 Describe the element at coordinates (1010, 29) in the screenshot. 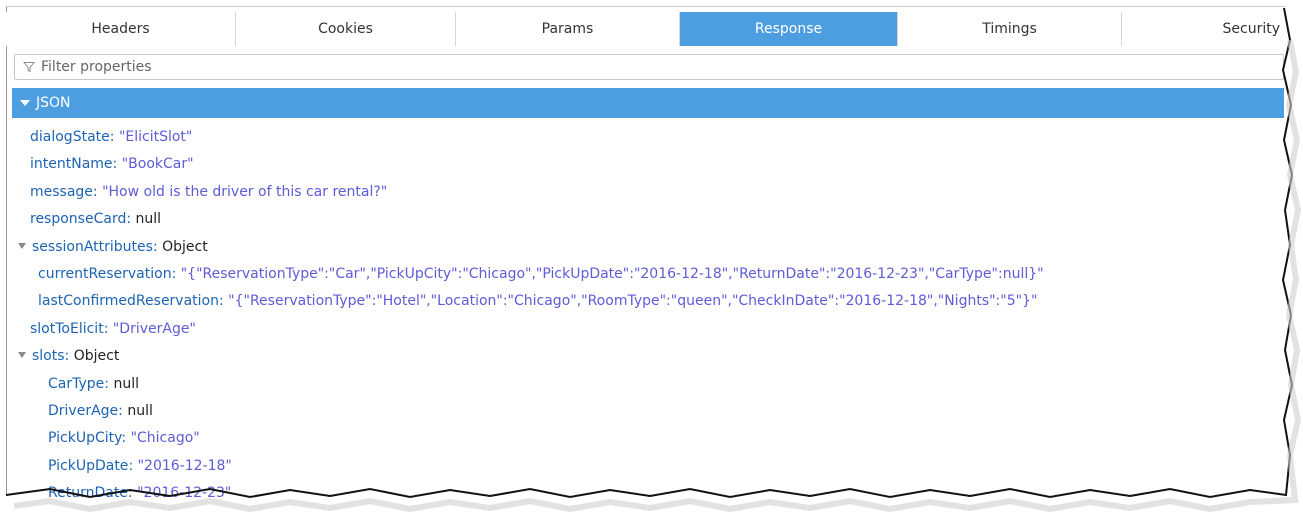

I see `tab-timings: Timings` at that location.